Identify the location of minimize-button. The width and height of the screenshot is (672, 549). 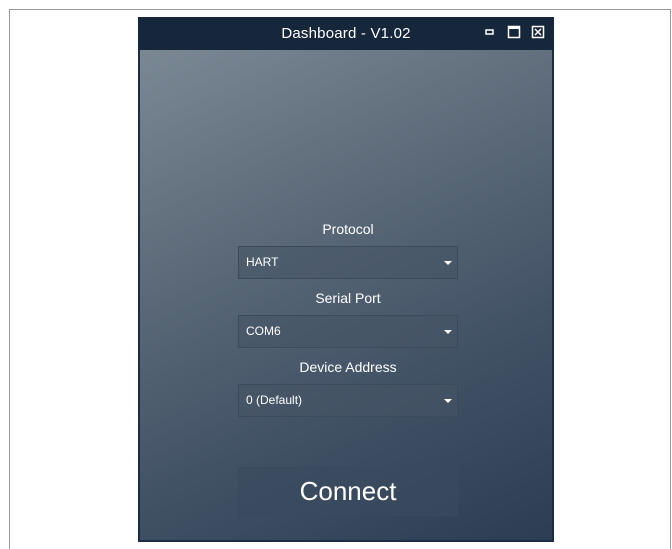
(490, 32).